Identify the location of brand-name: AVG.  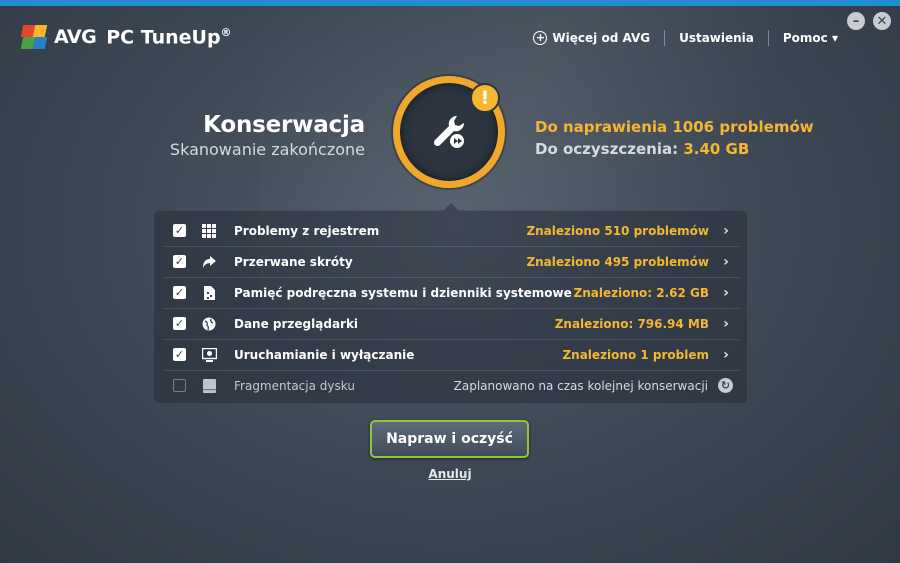
(75, 37).